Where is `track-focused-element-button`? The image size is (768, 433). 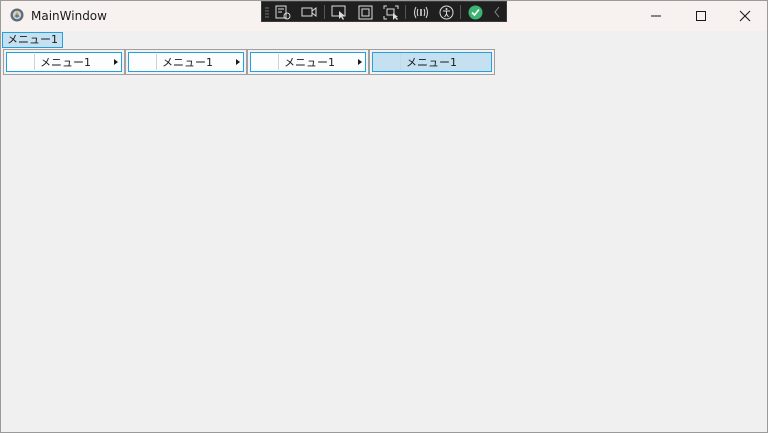 track-focused-element-button is located at coordinates (391, 12).